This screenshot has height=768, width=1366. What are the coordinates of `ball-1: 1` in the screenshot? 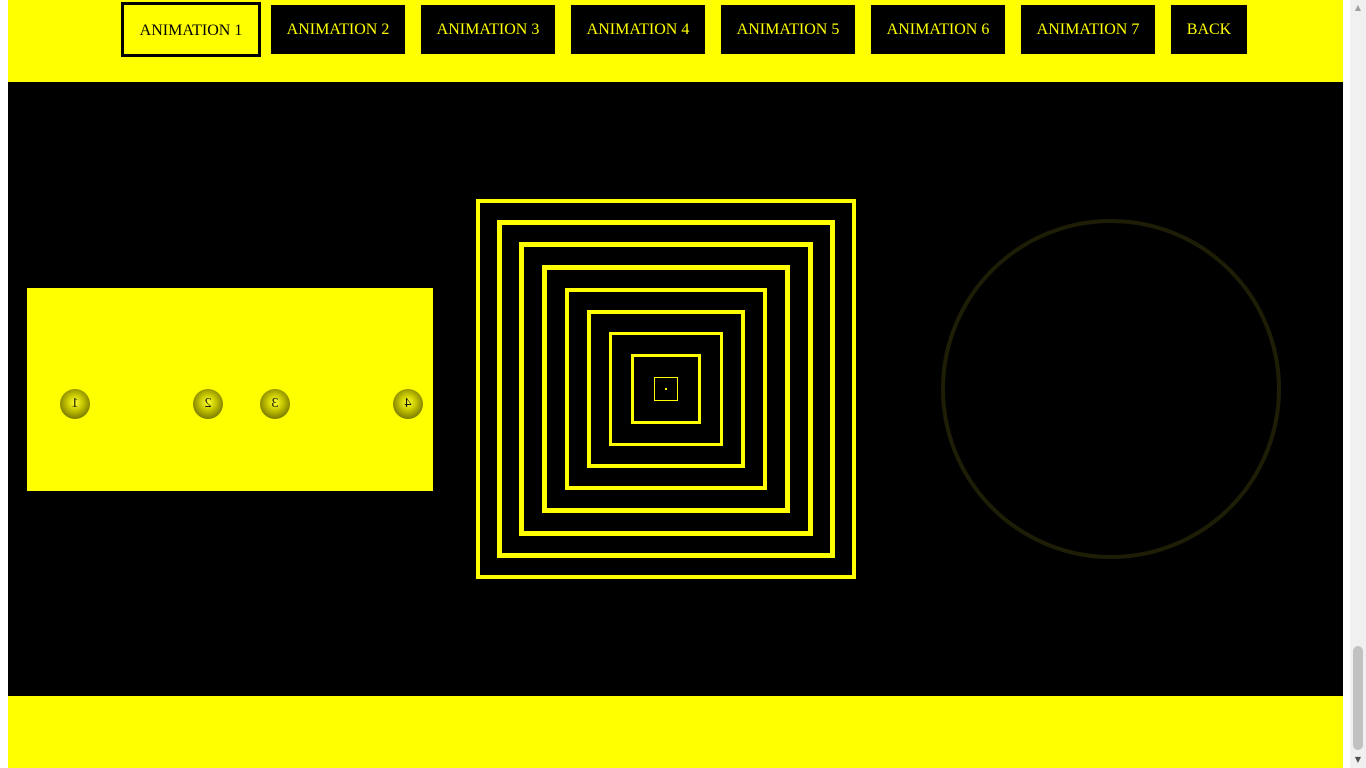 It's located at (75, 404).